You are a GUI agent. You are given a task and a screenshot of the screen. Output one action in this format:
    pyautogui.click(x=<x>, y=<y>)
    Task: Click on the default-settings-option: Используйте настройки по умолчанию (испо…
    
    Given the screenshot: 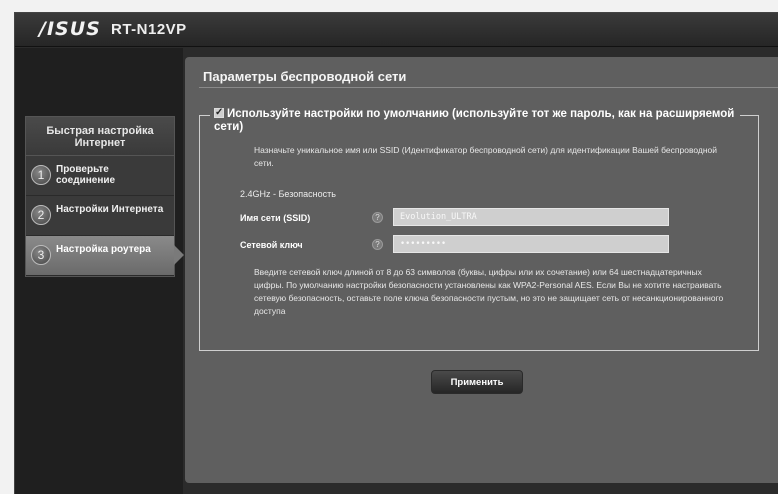 What is the action you would take?
    pyautogui.click(x=475, y=120)
    